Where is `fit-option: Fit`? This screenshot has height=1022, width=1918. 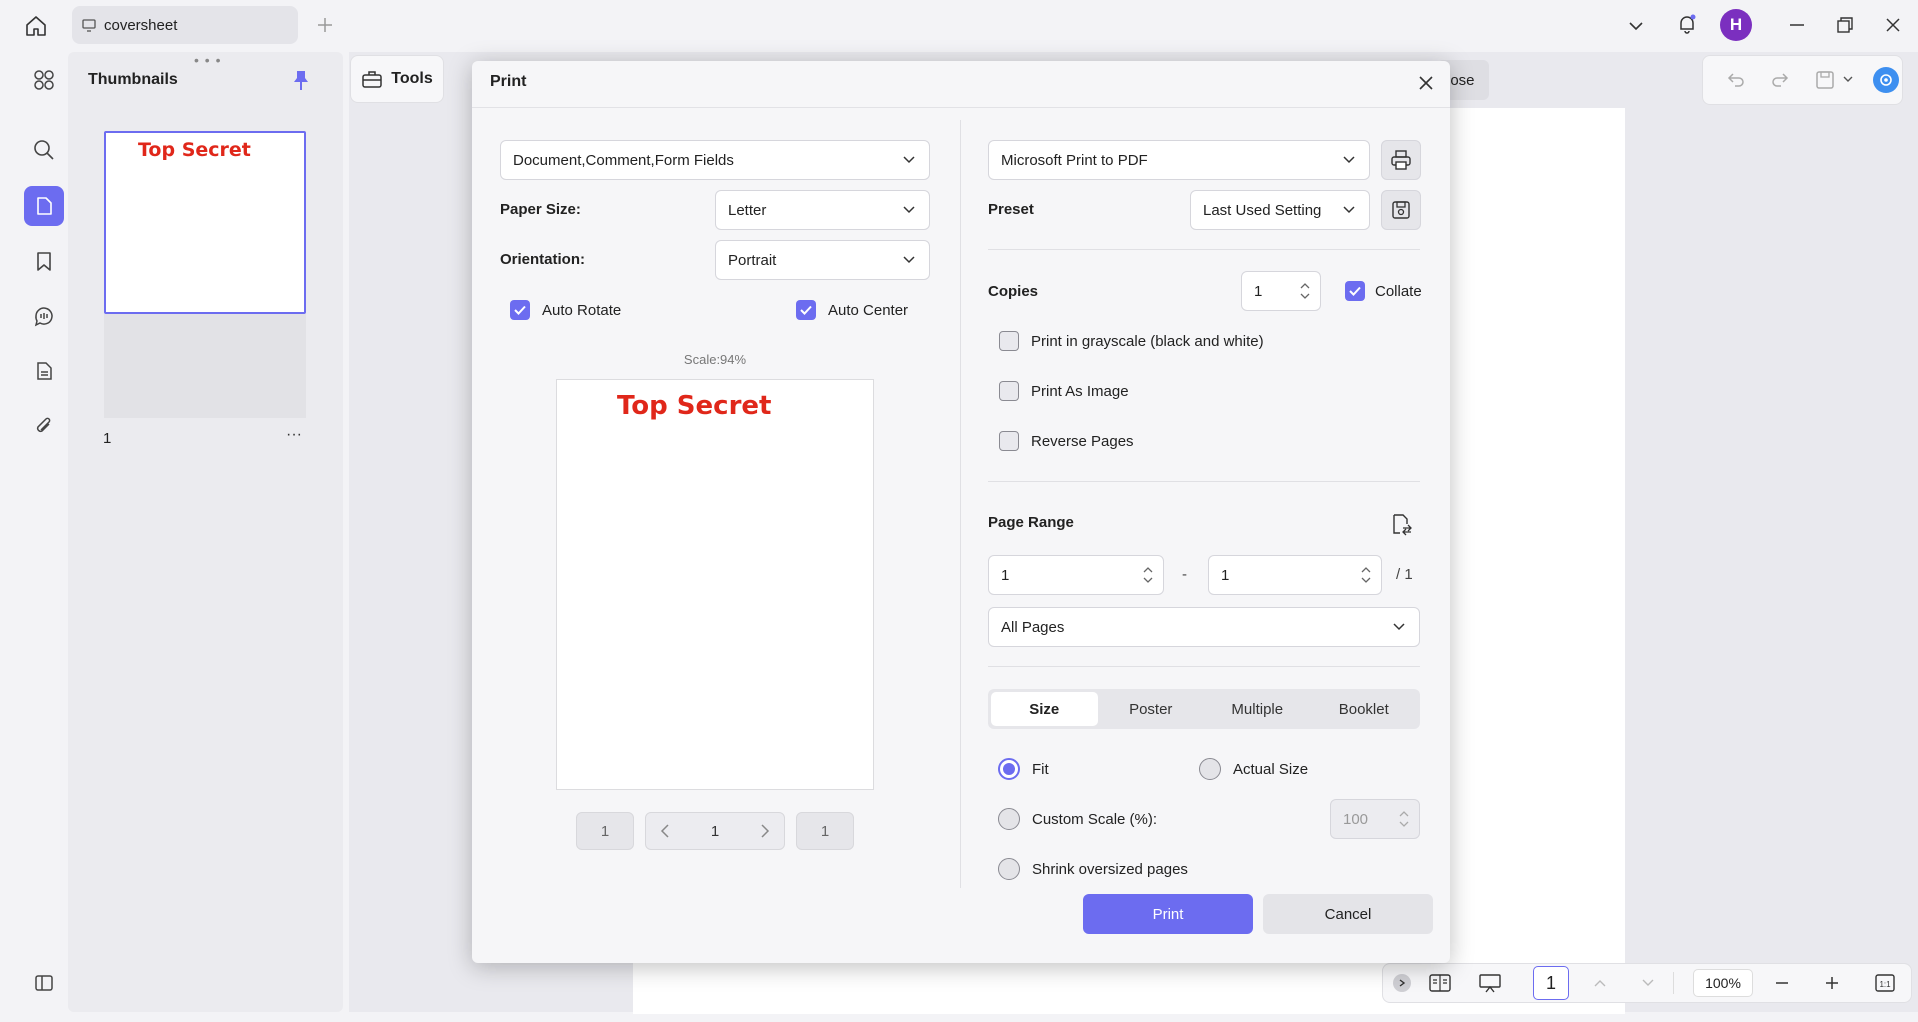
fit-option: Fit is located at coordinates (1023, 769).